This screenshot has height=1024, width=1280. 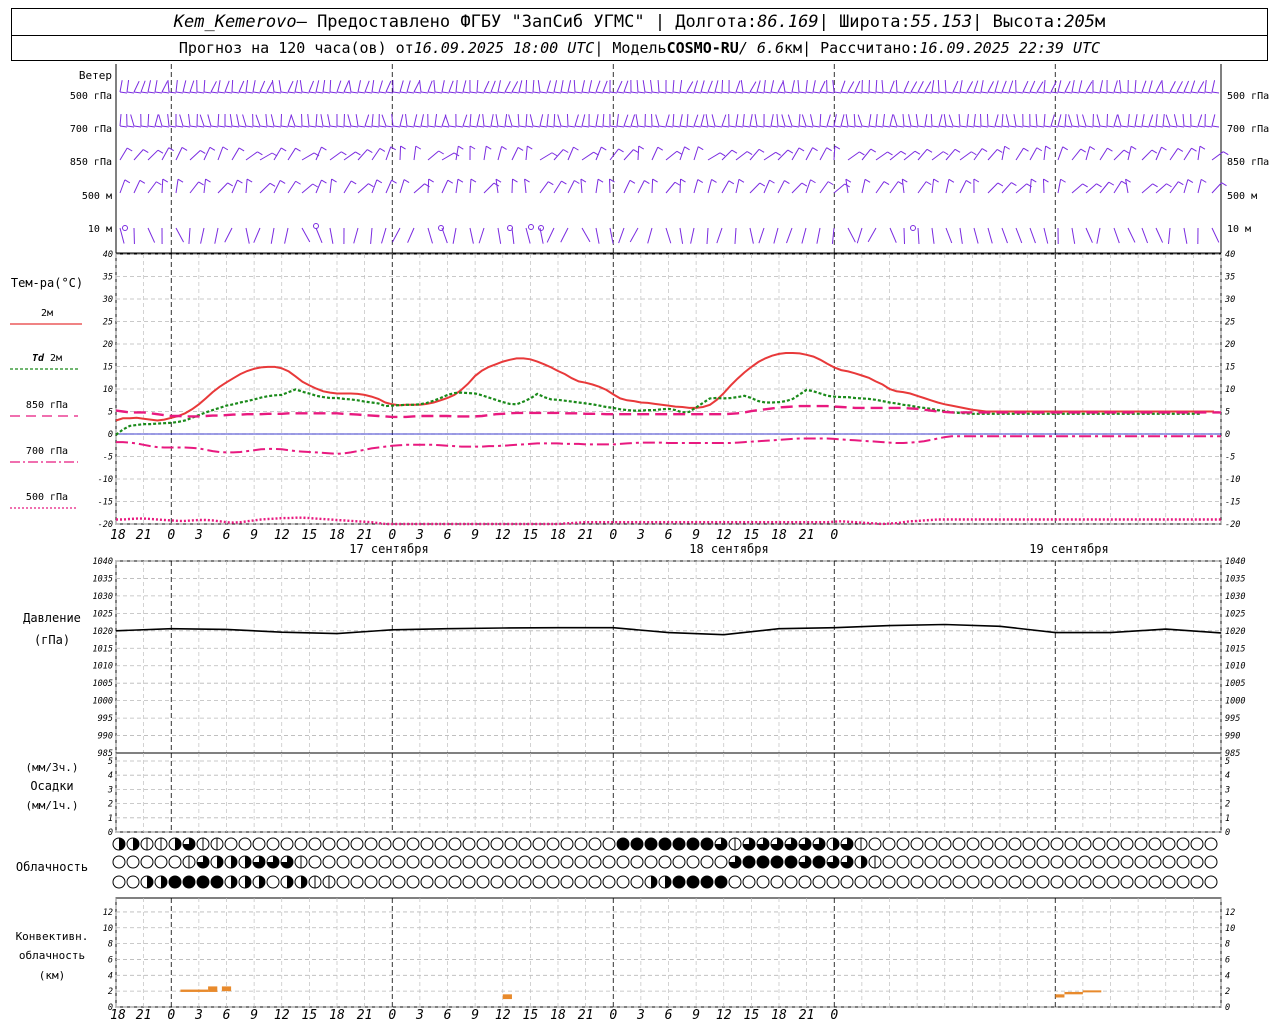 I want to click on hour-tick-label: 15, so click(x=752, y=535).